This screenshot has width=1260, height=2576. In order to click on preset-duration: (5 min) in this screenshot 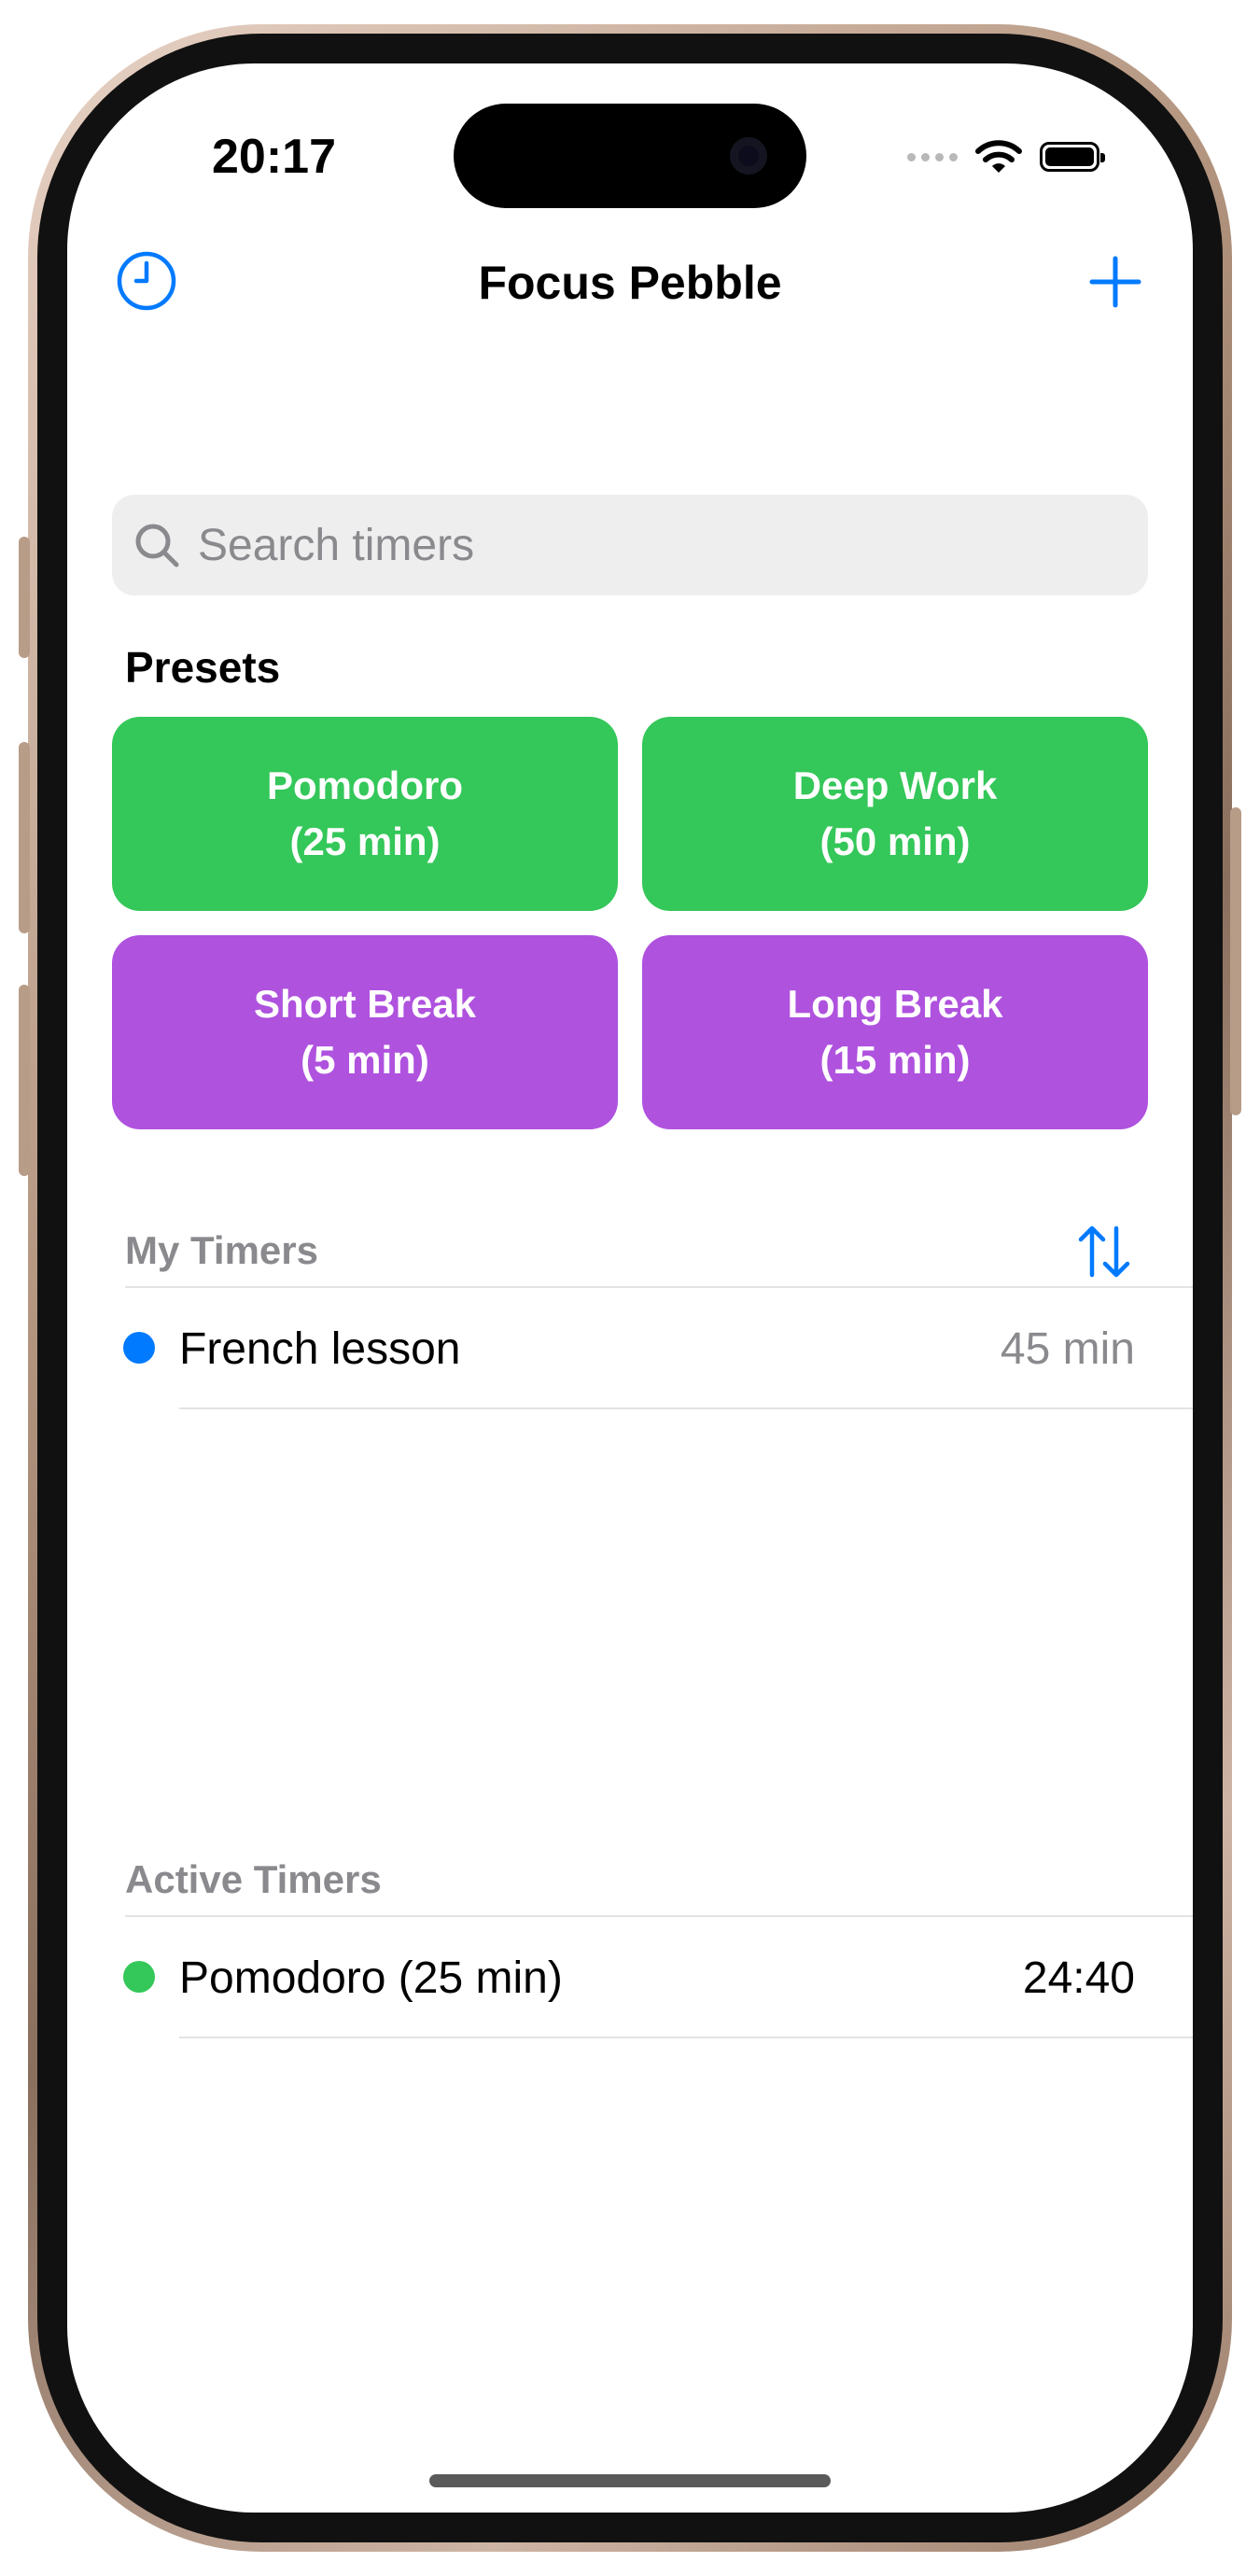, I will do `click(365, 1060)`.